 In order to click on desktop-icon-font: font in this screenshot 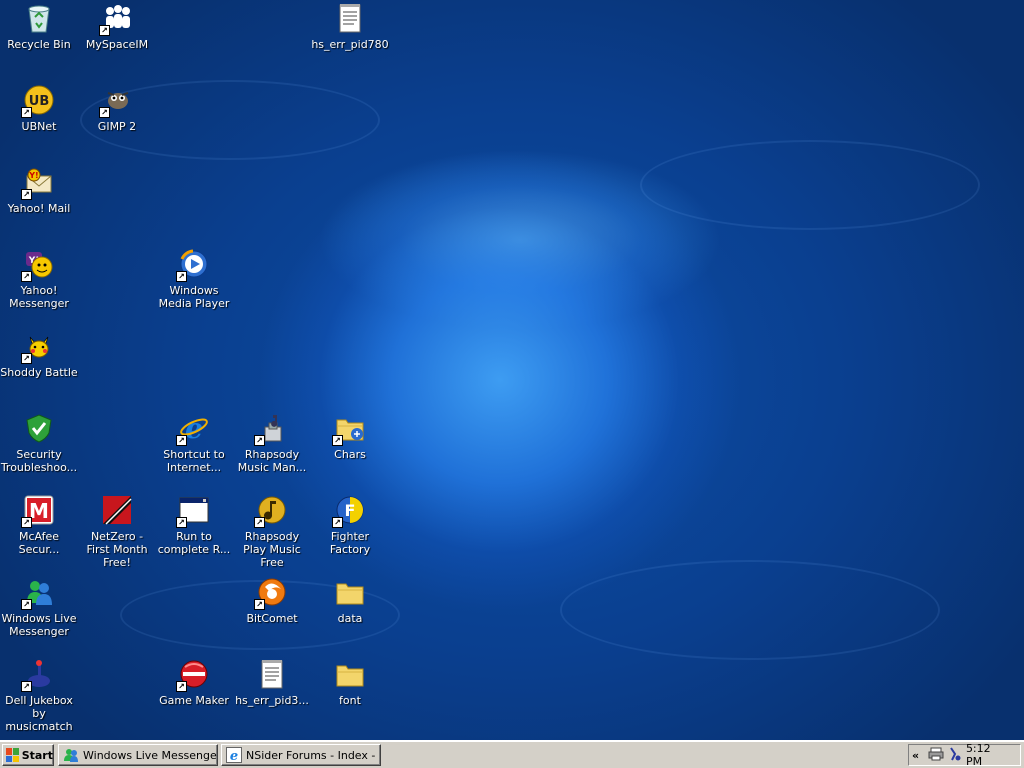, I will do `click(350, 682)`.